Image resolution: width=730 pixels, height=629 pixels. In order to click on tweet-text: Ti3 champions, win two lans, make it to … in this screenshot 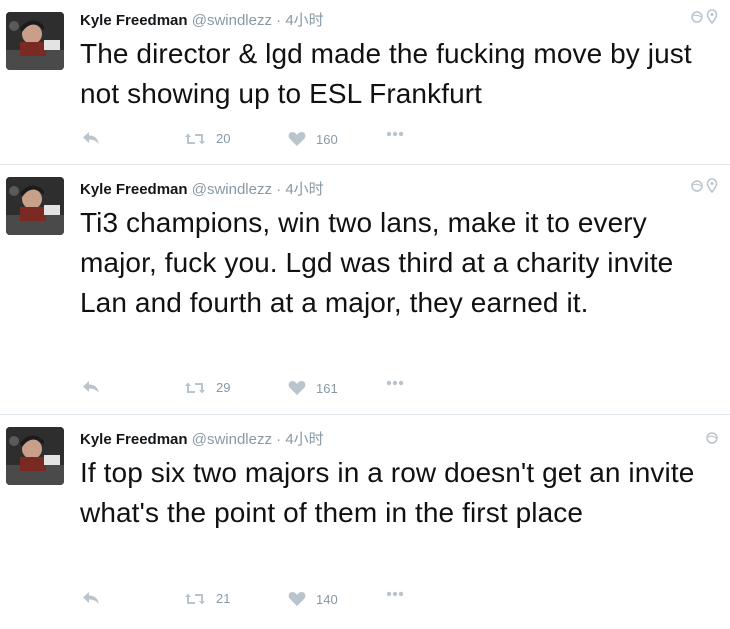, I will do `click(377, 262)`.